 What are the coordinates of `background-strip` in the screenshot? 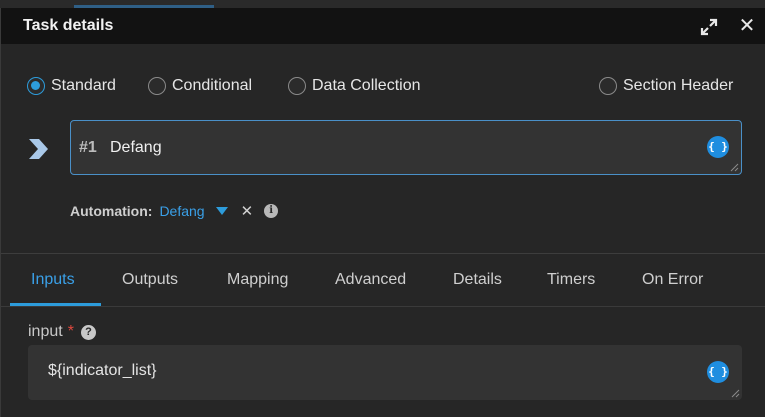 It's located at (382, 4).